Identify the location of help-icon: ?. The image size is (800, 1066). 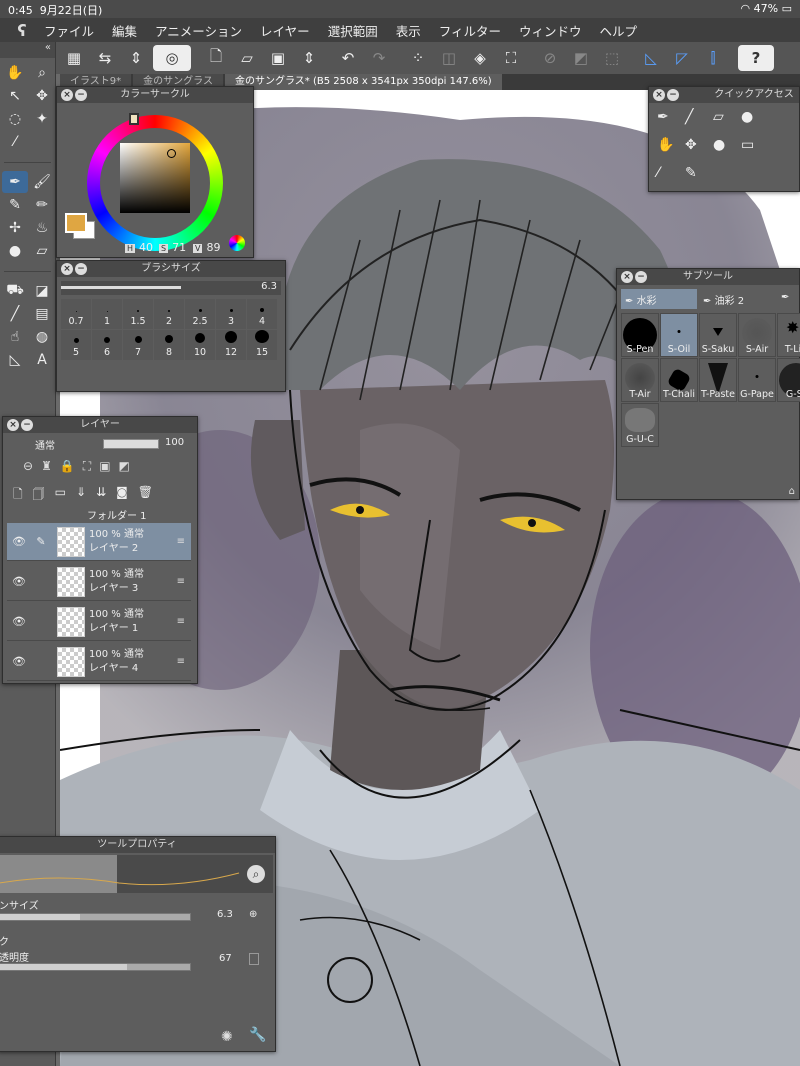
(756, 58).